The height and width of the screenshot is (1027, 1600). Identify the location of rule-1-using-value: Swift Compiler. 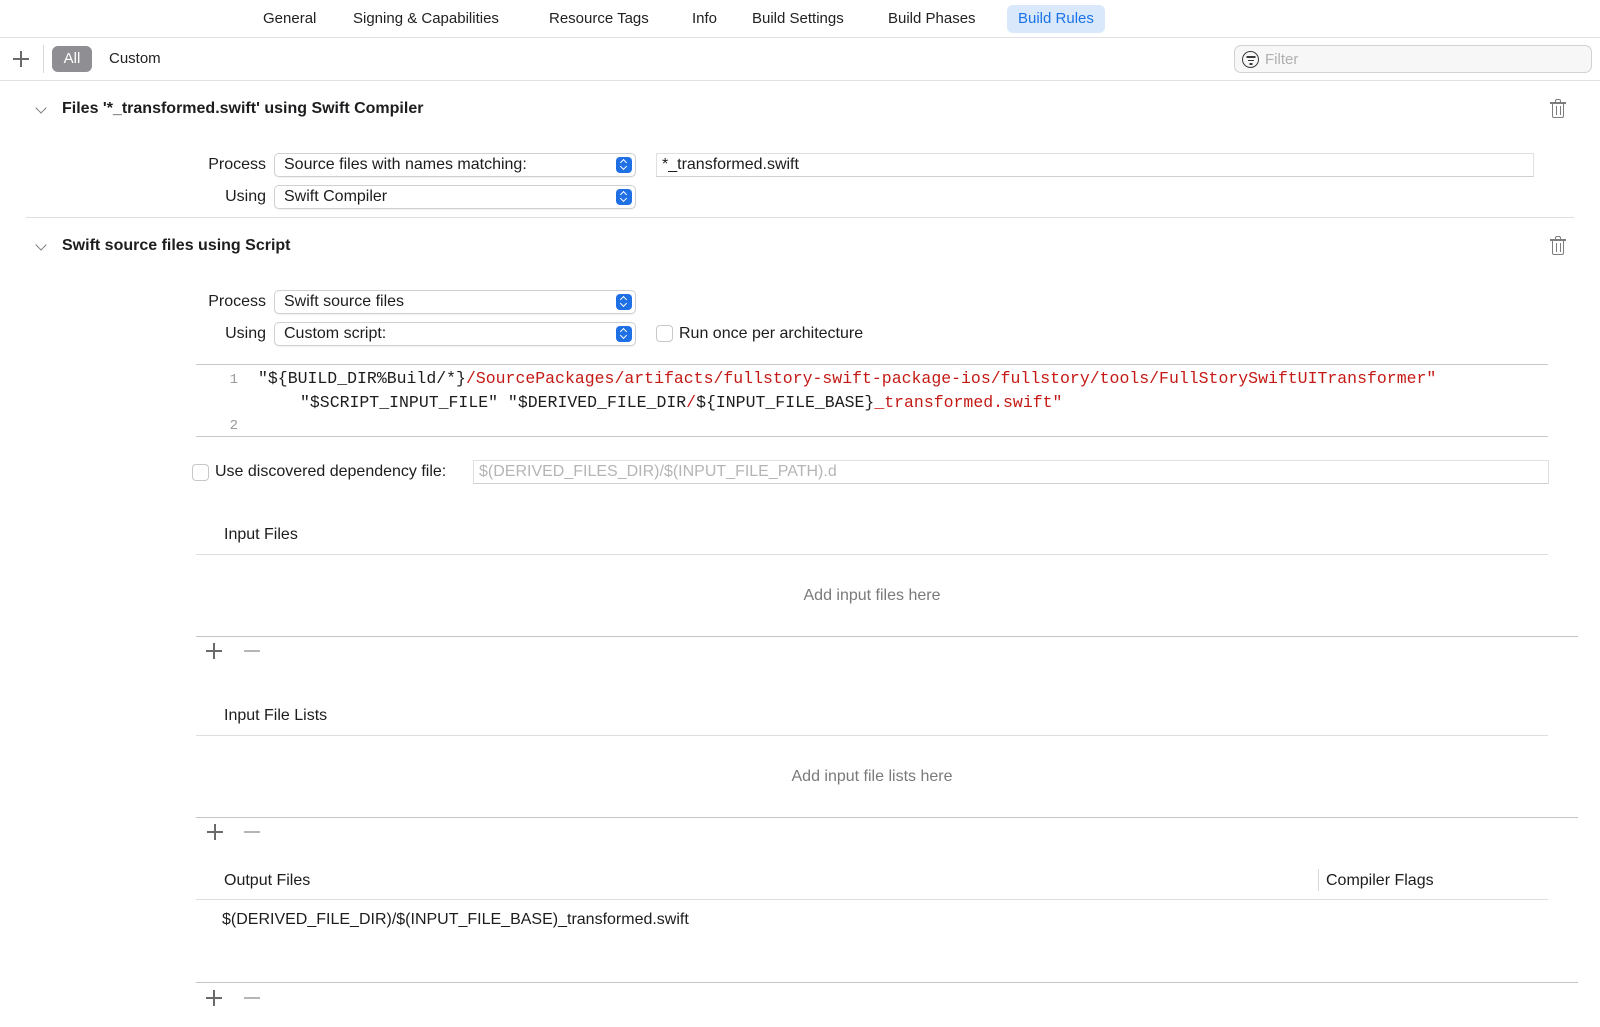
(336, 196).